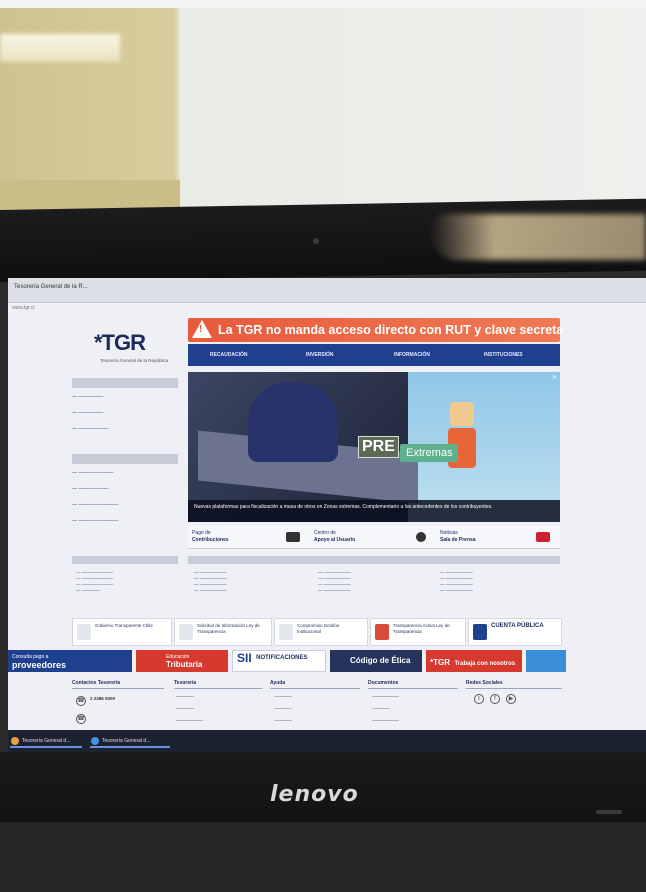 Image resolution: width=646 pixels, height=892 pixels. Describe the element at coordinates (92, 473) in the screenshot. I see `sidebar-link: — ―――――――` at that location.